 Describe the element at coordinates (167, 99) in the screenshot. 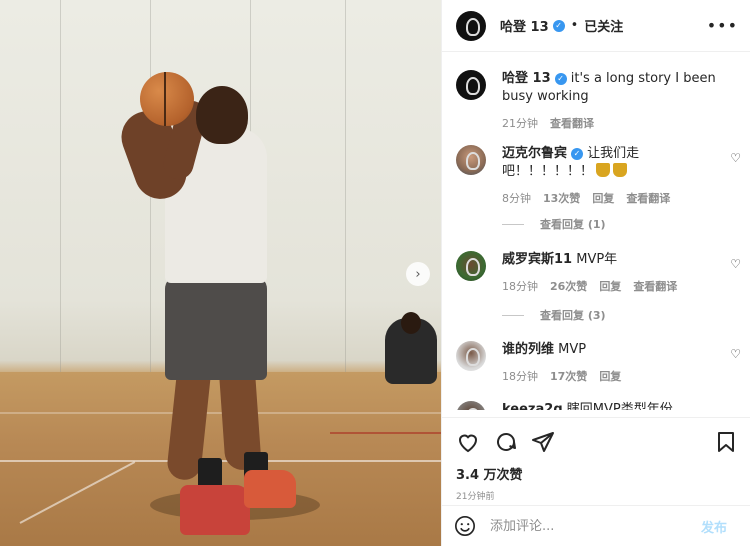

I see `basketball` at that location.